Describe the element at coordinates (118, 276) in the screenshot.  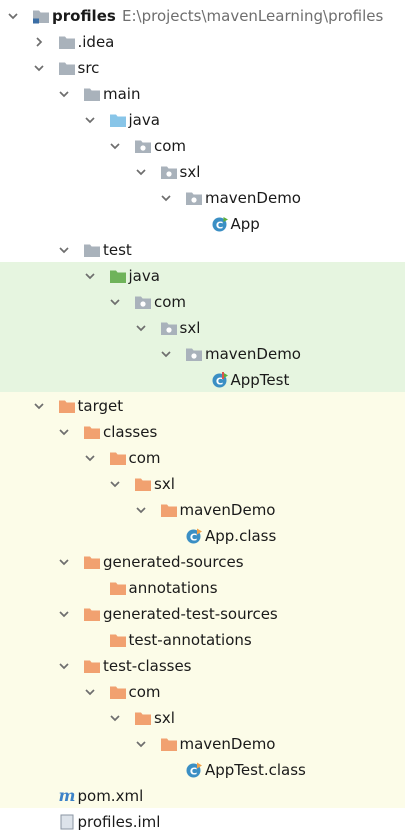
I see `test-root-folder-icon` at that location.